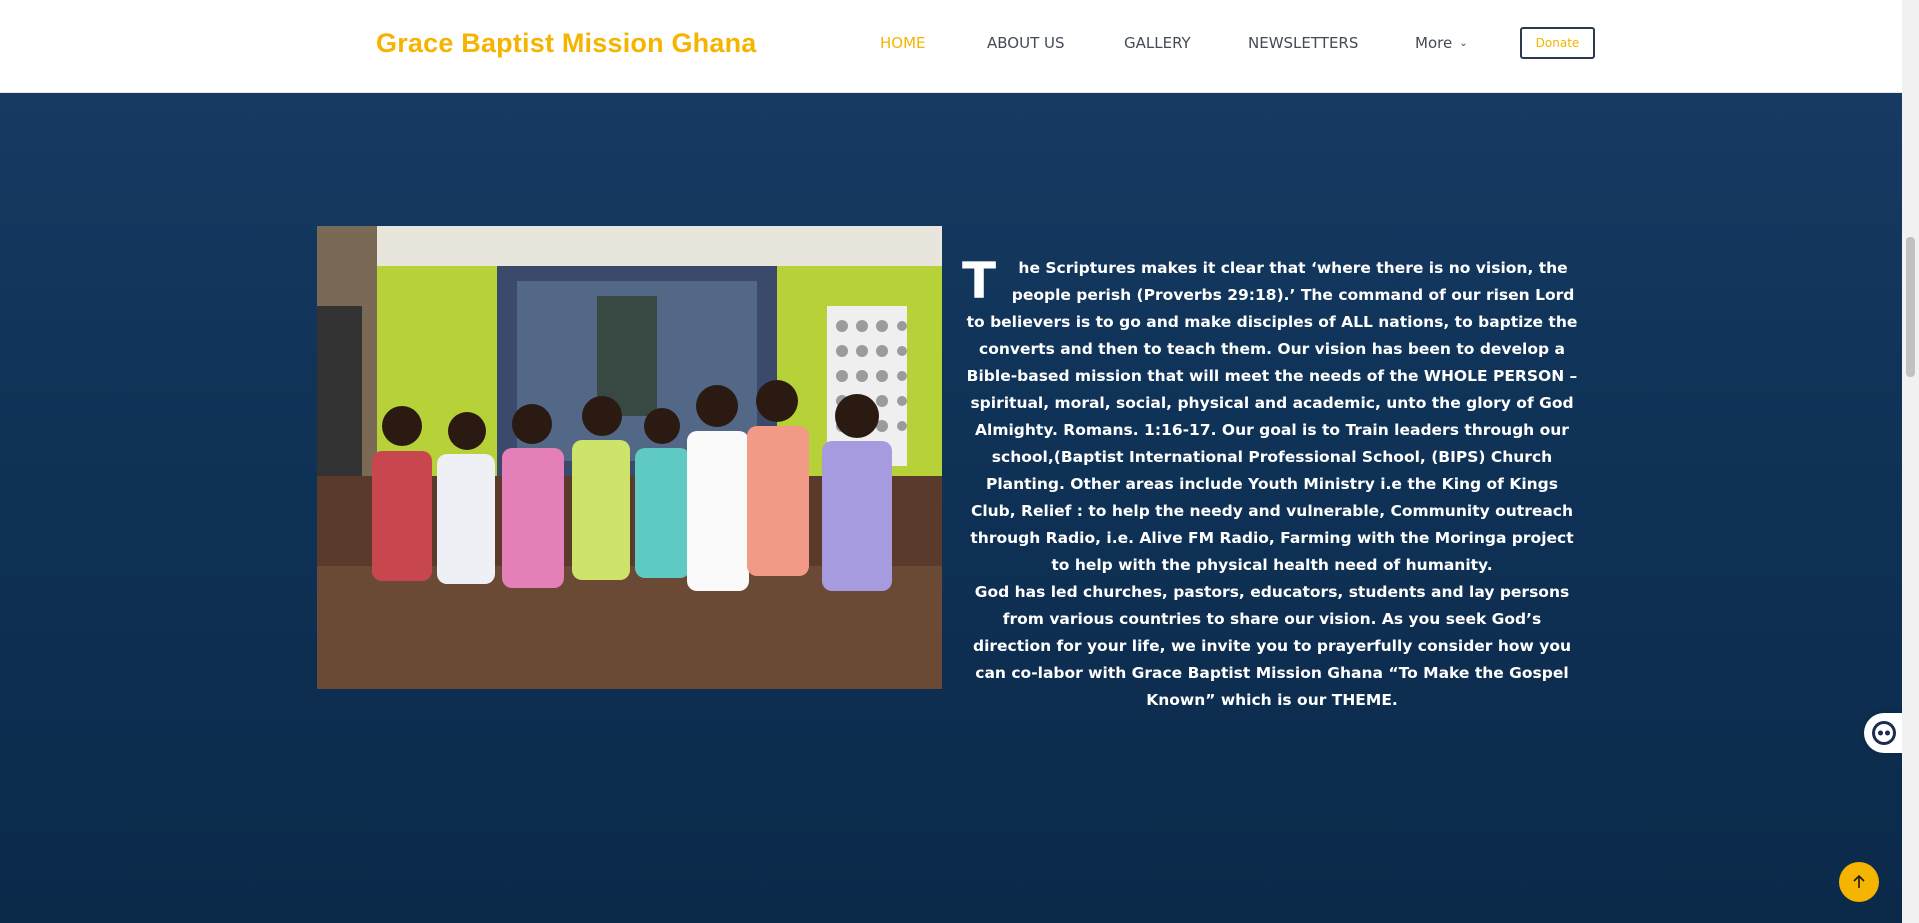 The image size is (1919, 923). I want to click on page-scrollbar, so click(1910, 461).